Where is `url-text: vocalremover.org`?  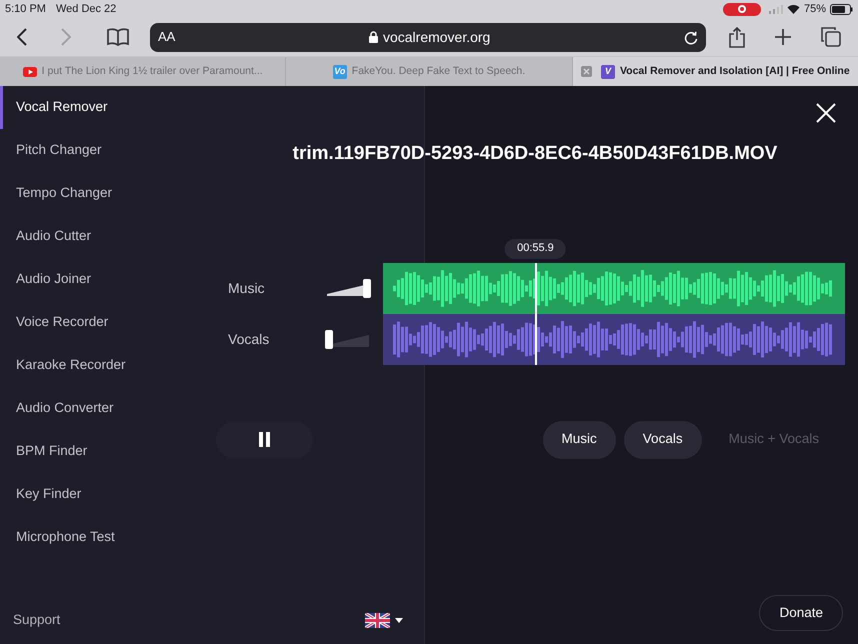
url-text: vocalremover.org is located at coordinates (436, 37).